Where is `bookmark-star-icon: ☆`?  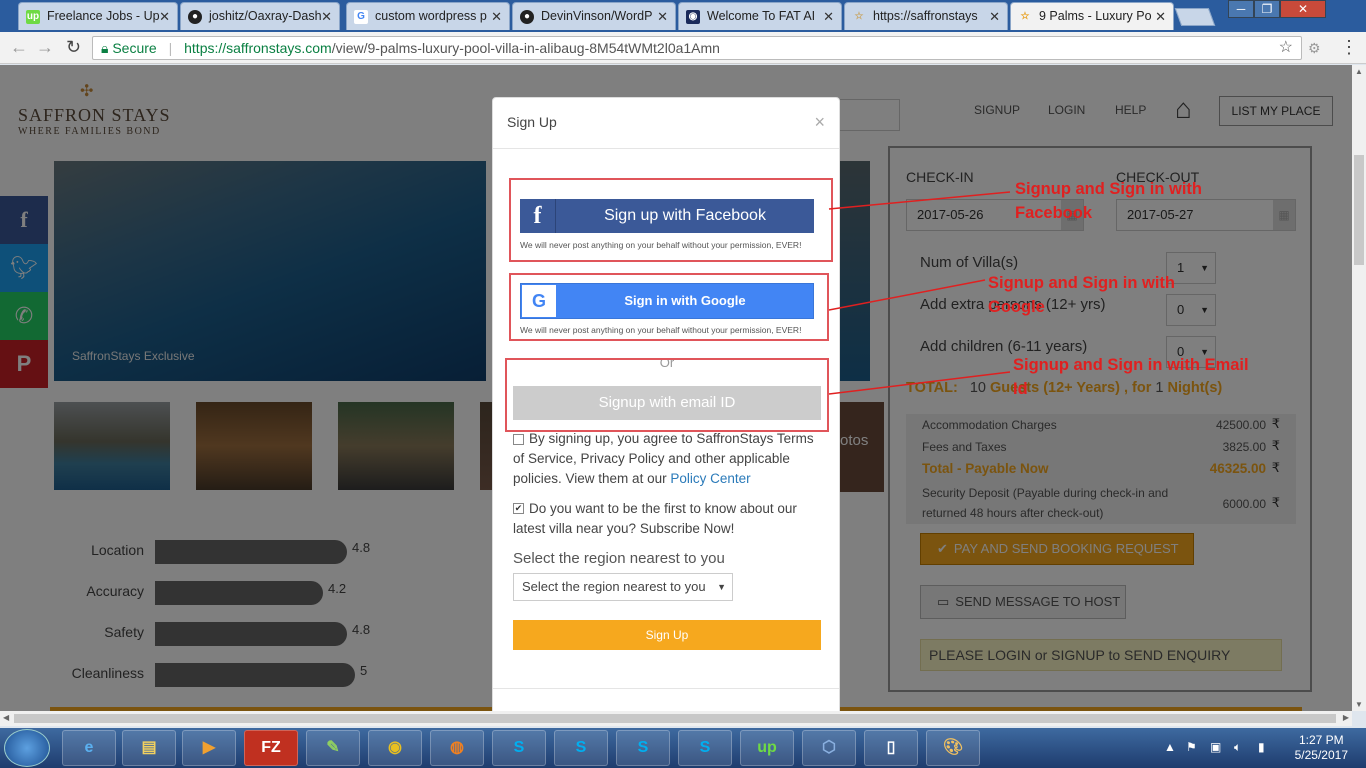 bookmark-star-icon: ☆ is located at coordinates (1286, 48).